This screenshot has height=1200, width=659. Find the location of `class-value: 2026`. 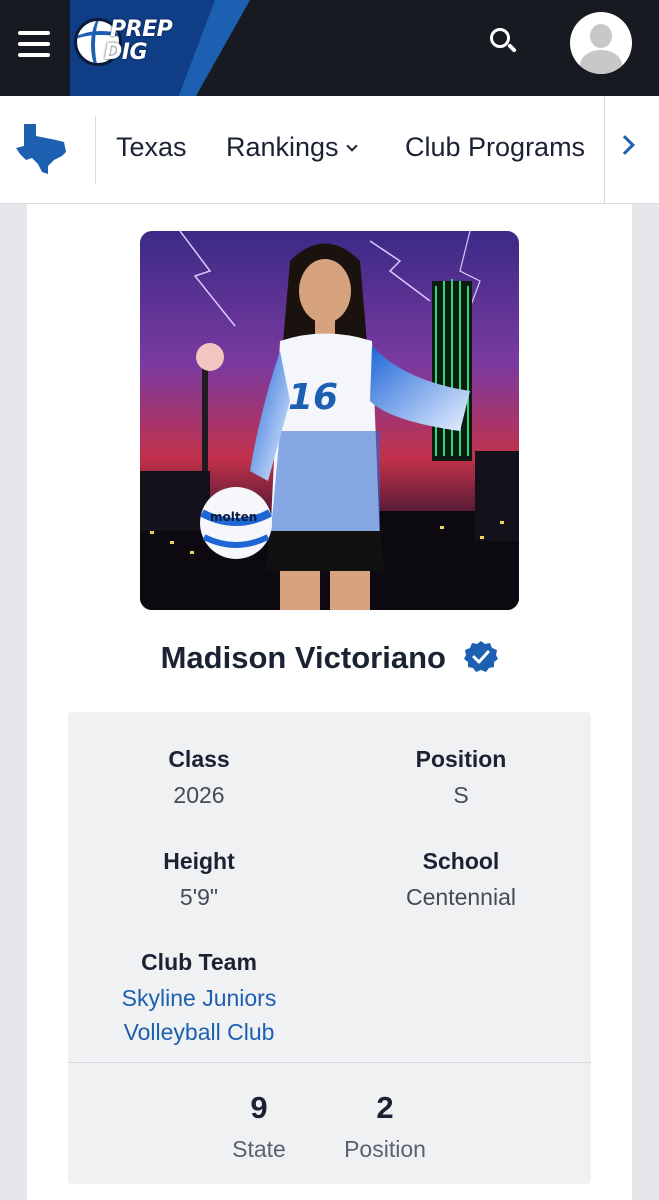

class-value: 2026 is located at coordinates (199, 795).